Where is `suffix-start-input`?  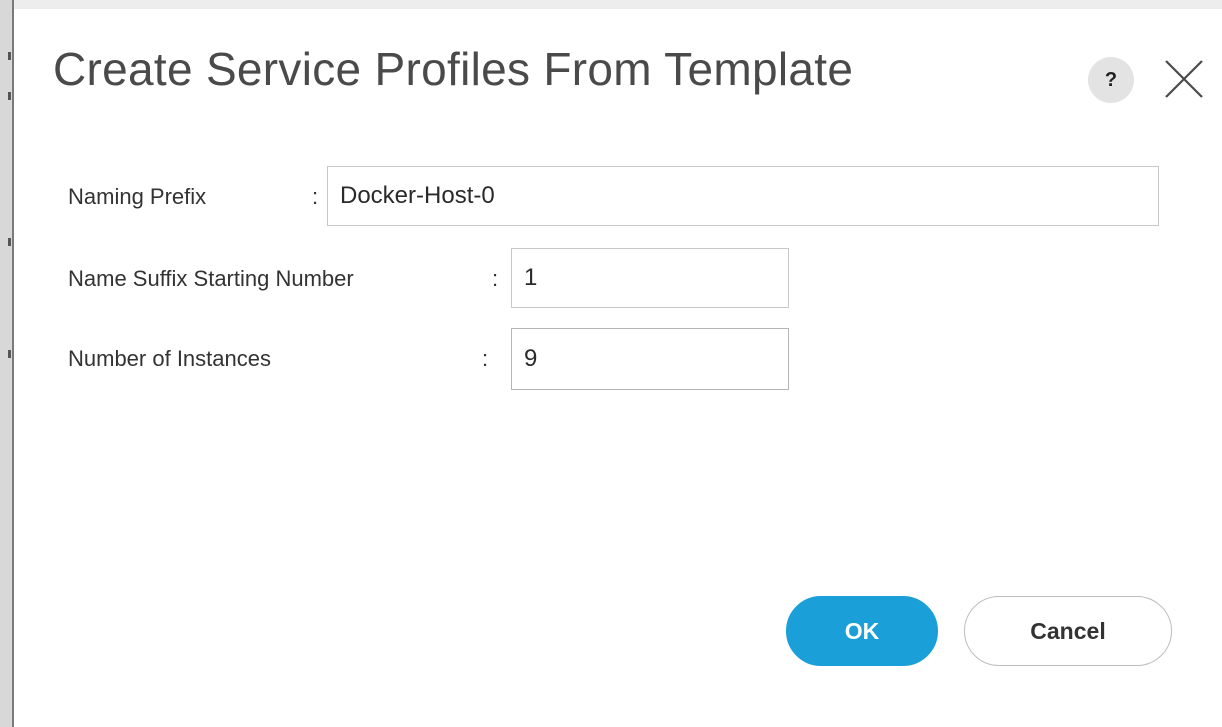
suffix-start-input is located at coordinates (650, 278).